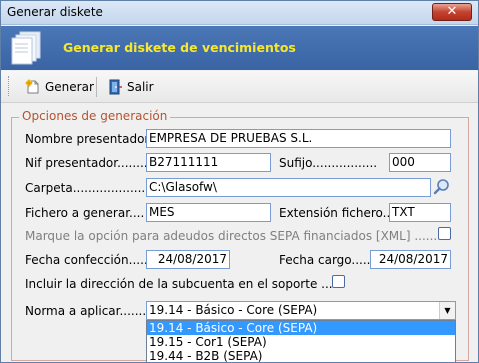 The height and width of the screenshot is (363, 479). I want to click on title-bar: Generar diskete ✕, so click(239, 13).